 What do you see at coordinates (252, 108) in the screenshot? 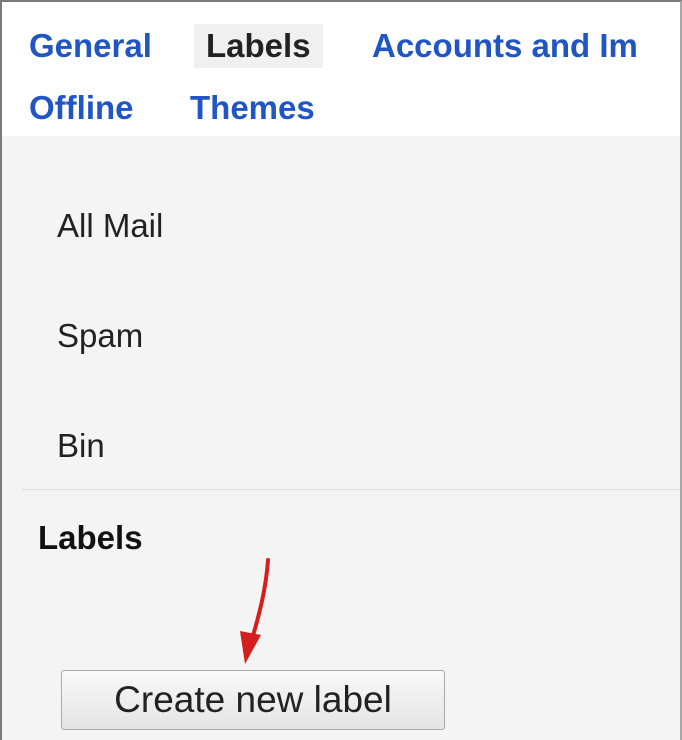
I see `tab-themes: Themes` at bounding box center [252, 108].